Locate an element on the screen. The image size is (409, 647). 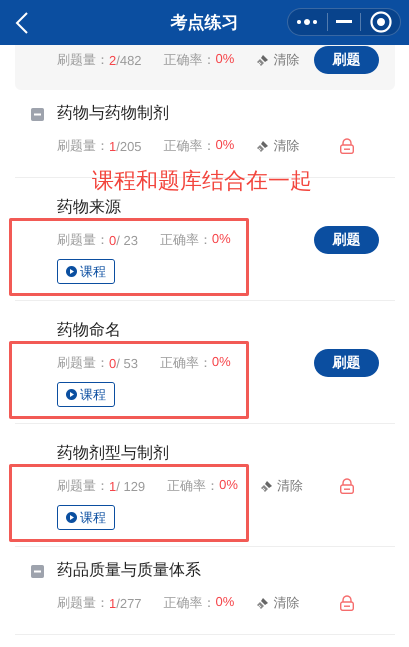
topic-title: 药物命名 is located at coordinates (89, 331).